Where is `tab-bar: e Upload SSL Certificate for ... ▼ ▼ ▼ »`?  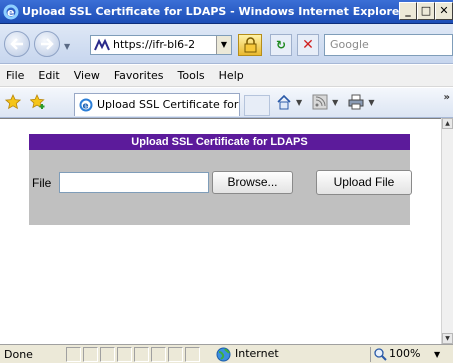 tab-bar: e Upload SSL Certificate for ... ▼ ▼ ▼ » is located at coordinates (226, 103).